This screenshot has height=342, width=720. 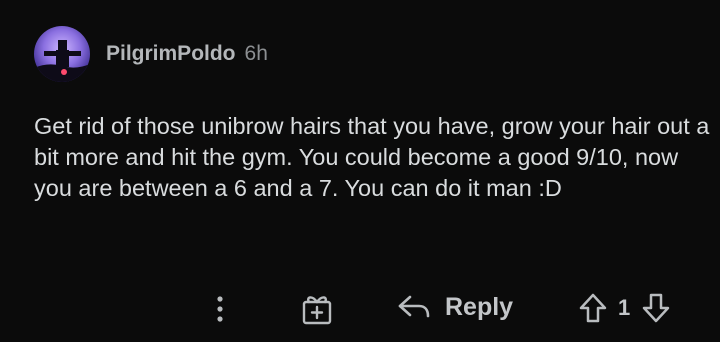 What do you see at coordinates (593, 308) in the screenshot?
I see `upvote-arrow-icon` at bounding box center [593, 308].